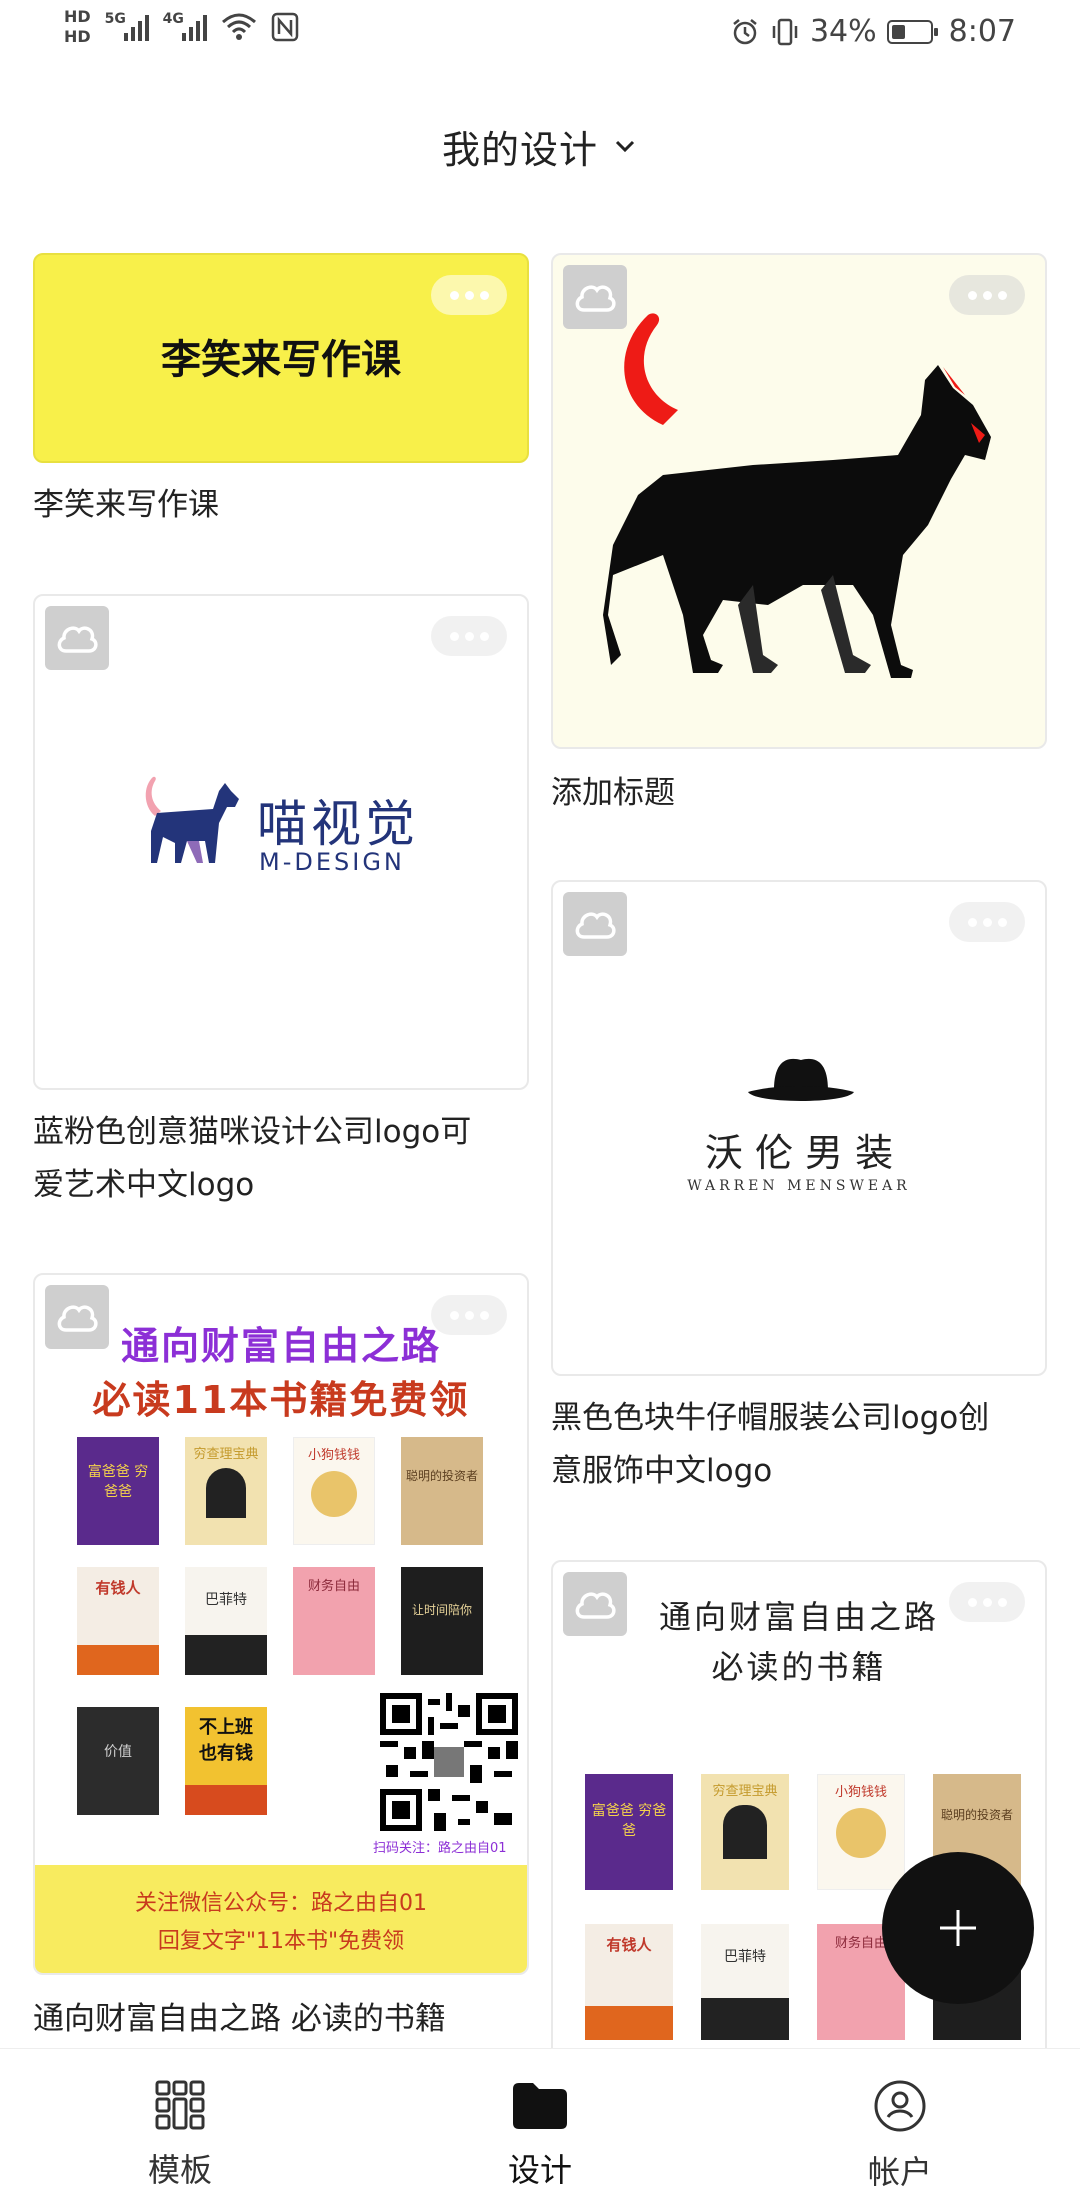 The height and width of the screenshot is (2204, 1080). I want to click on design-card: 喵视觉 M-DESIGN 蓝粉色创意猫咪设计公司logo可 爱艺术中文logo, so click(281, 904).